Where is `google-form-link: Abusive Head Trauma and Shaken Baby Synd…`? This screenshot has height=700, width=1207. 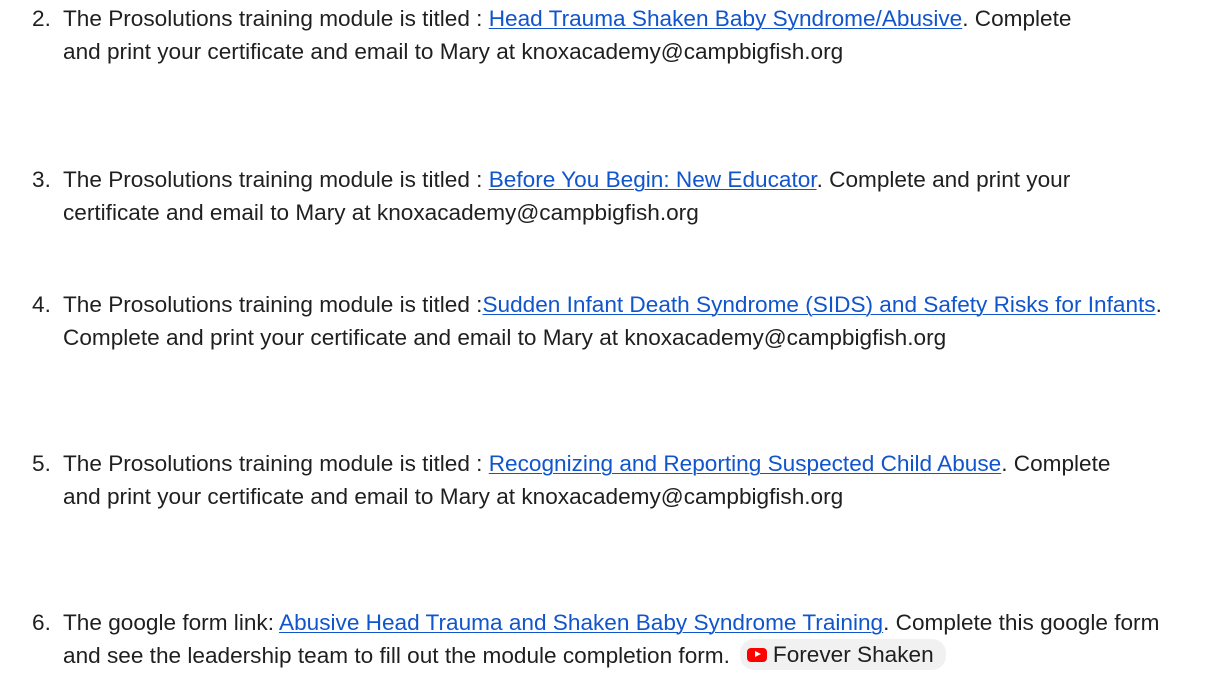 google-form-link: Abusive Head Trauma and Shaken Baby Synd… is located at coordinates (581, 622).